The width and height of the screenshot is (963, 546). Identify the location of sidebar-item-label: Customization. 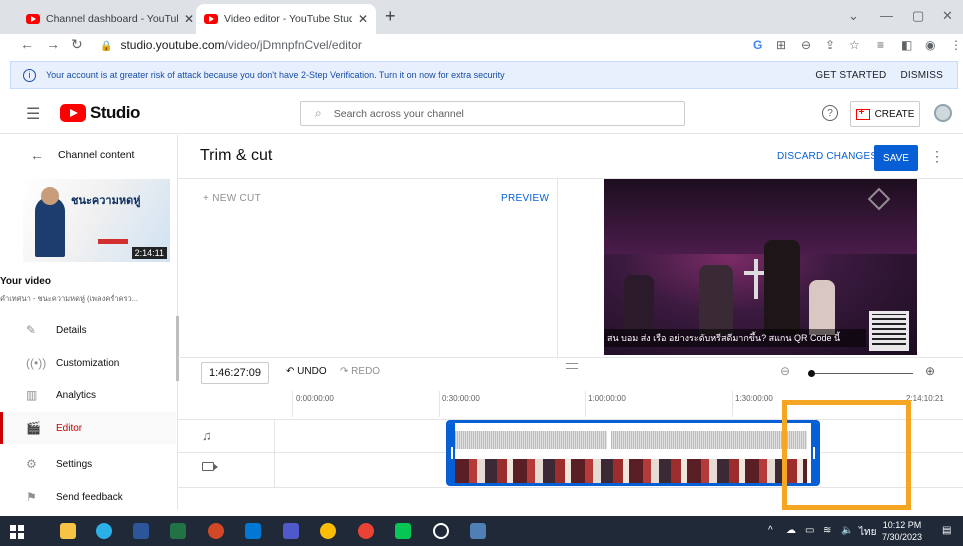
(88, 363).